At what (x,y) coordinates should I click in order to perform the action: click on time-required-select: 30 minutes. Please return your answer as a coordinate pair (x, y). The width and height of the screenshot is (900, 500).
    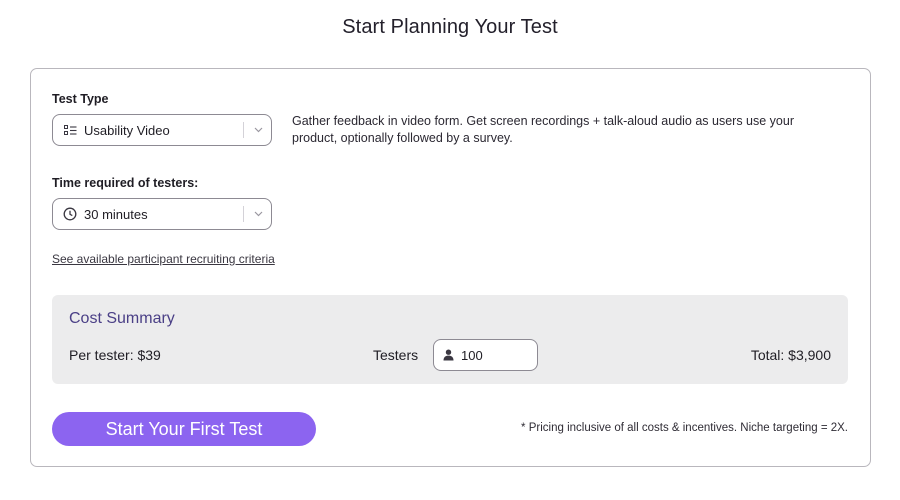
    Looking at the image, I should click on (162, 214).